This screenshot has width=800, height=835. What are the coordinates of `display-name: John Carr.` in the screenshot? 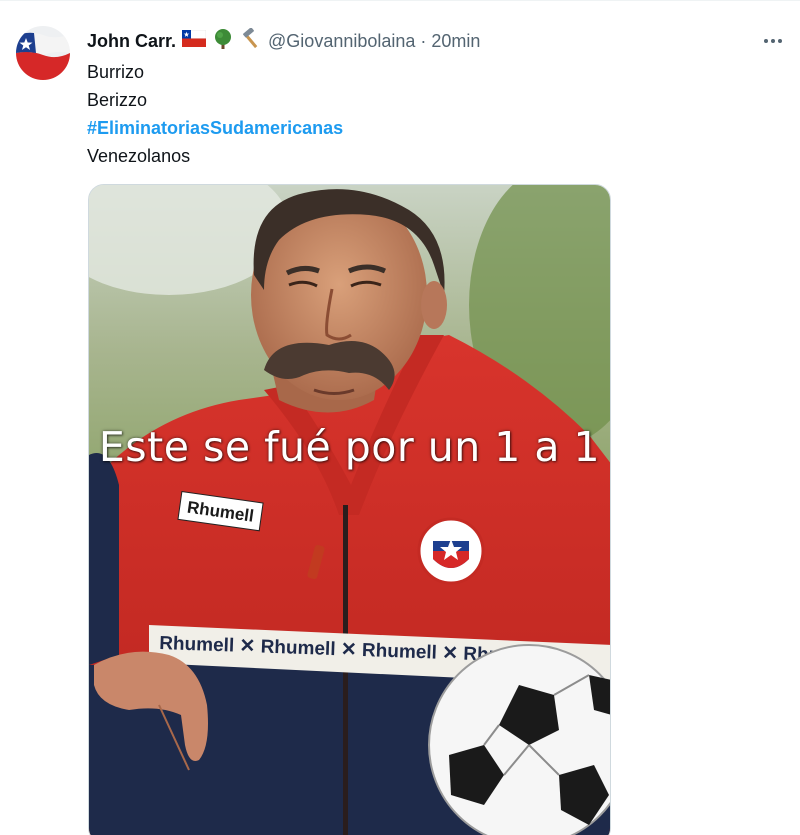 It's located at (131, 41).